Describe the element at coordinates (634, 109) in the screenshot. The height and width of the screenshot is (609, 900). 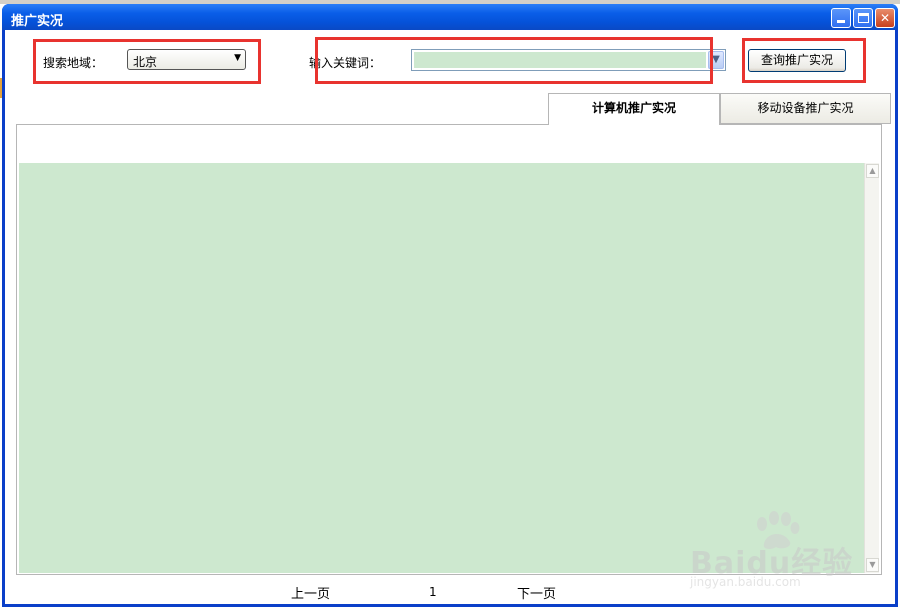
I see `tab-computer-promotion: 计算机推广实况` at that location.